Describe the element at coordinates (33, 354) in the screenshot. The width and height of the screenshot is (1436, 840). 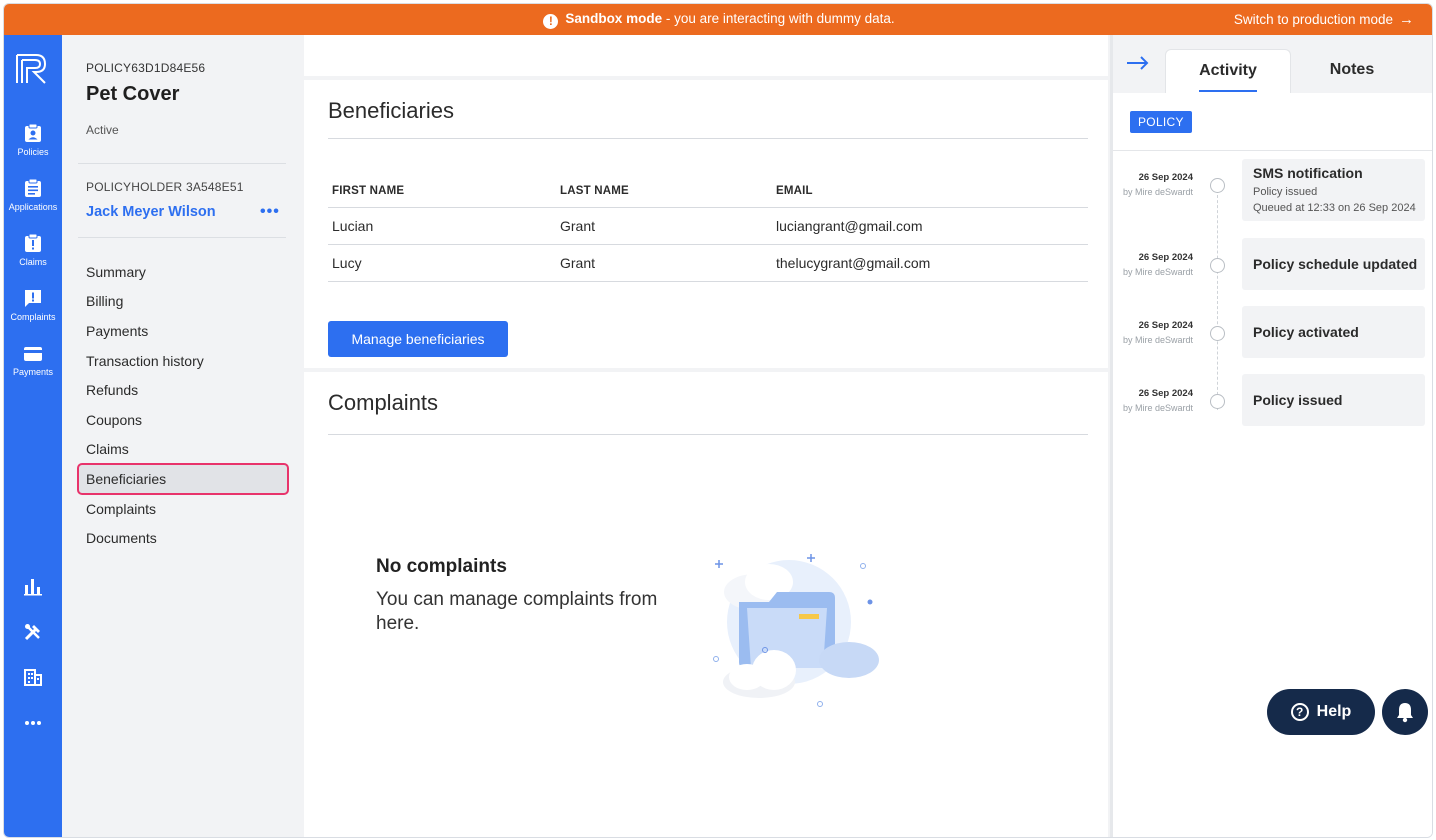
I see `credit-card-icon` at that location.